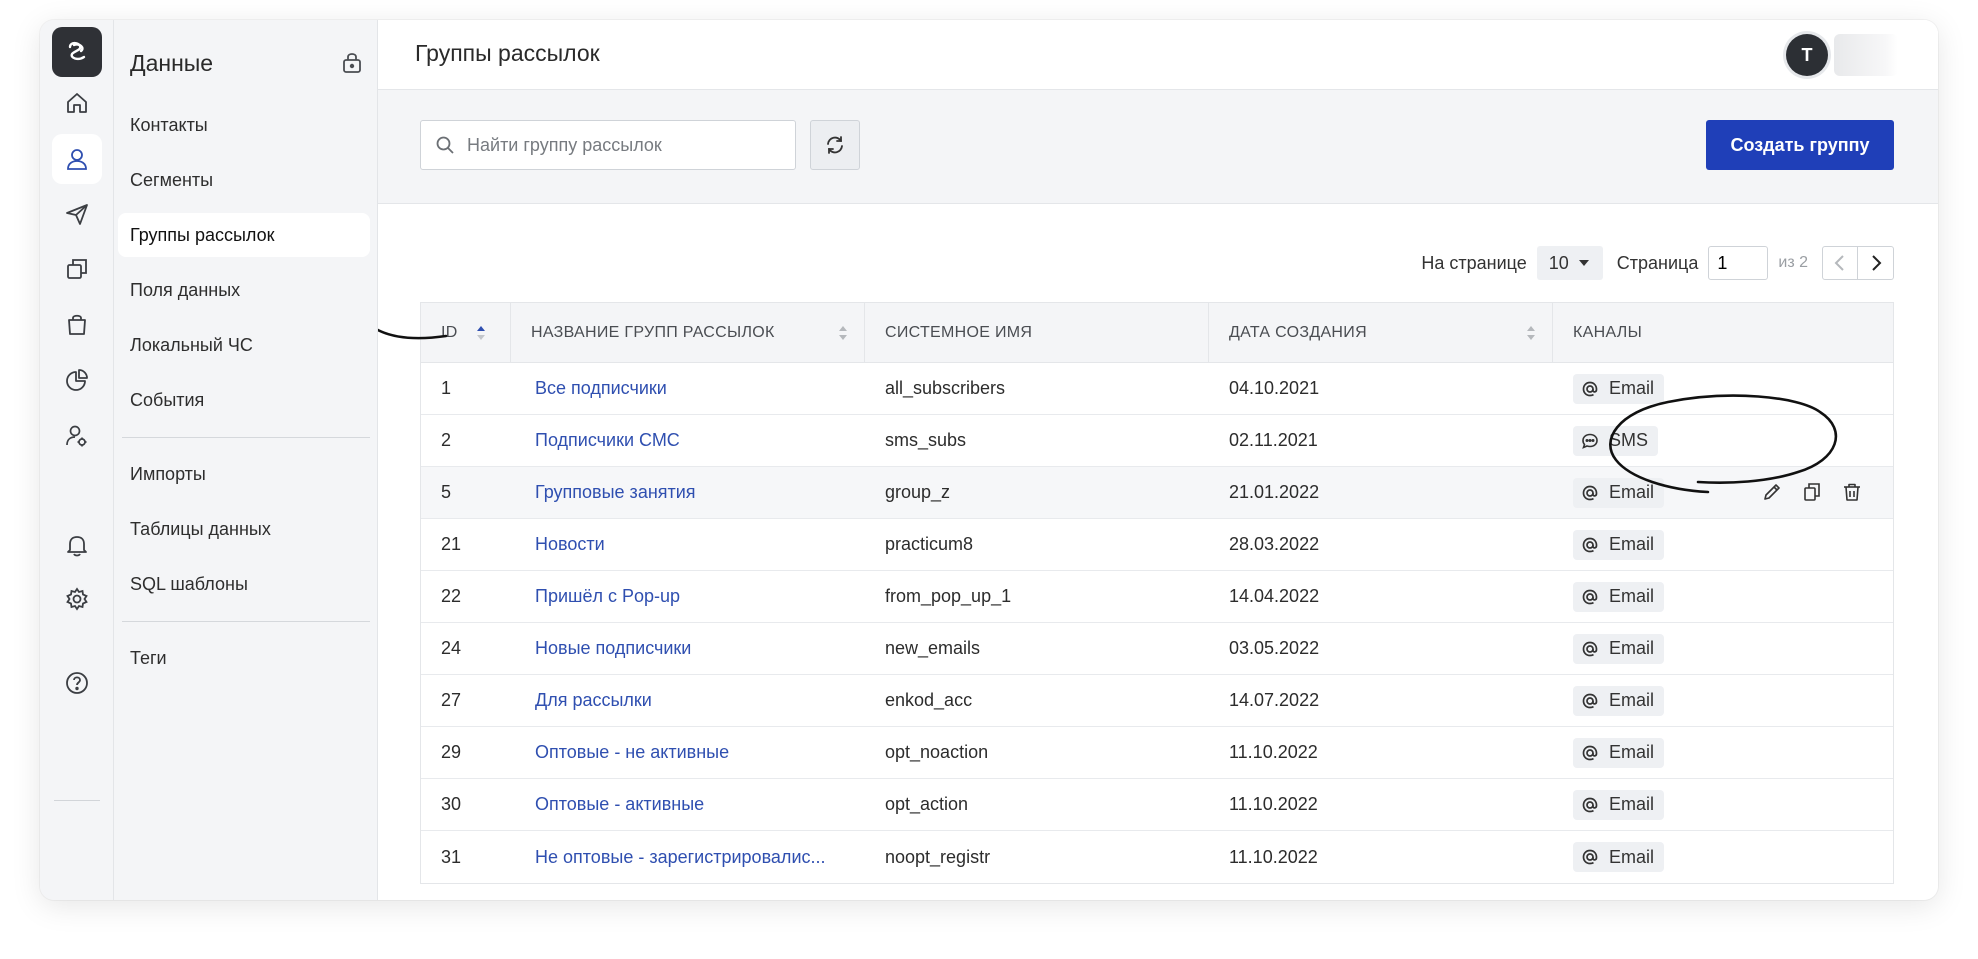  What do you see at coordinates (77, 269) in the screenshot?
I see `rail-templates` at bounding box center [77, 269].